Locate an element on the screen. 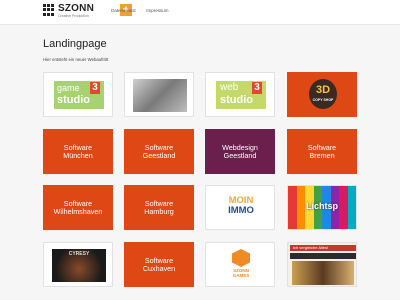 The image size is (400, 300). game3studio-word2: studio is located at coordinates (73, 100).